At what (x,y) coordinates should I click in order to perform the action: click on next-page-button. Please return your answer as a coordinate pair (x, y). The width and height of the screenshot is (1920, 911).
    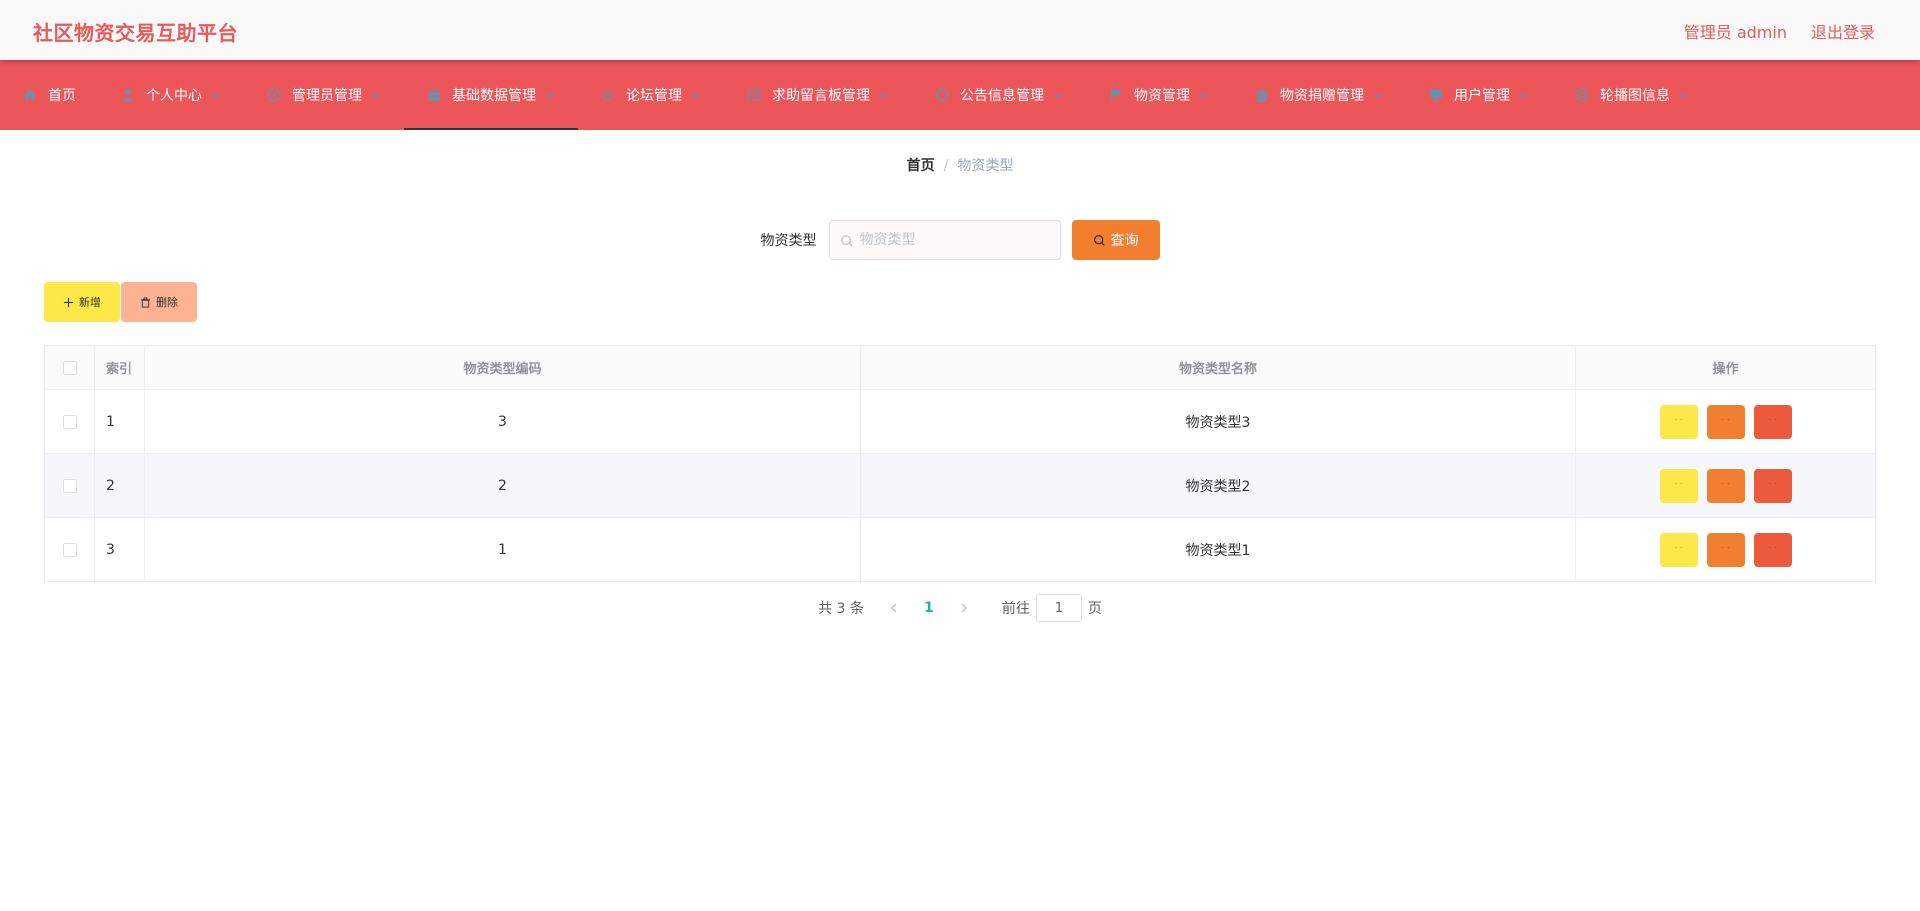
    Looking at the image, I should click on (964, 608).